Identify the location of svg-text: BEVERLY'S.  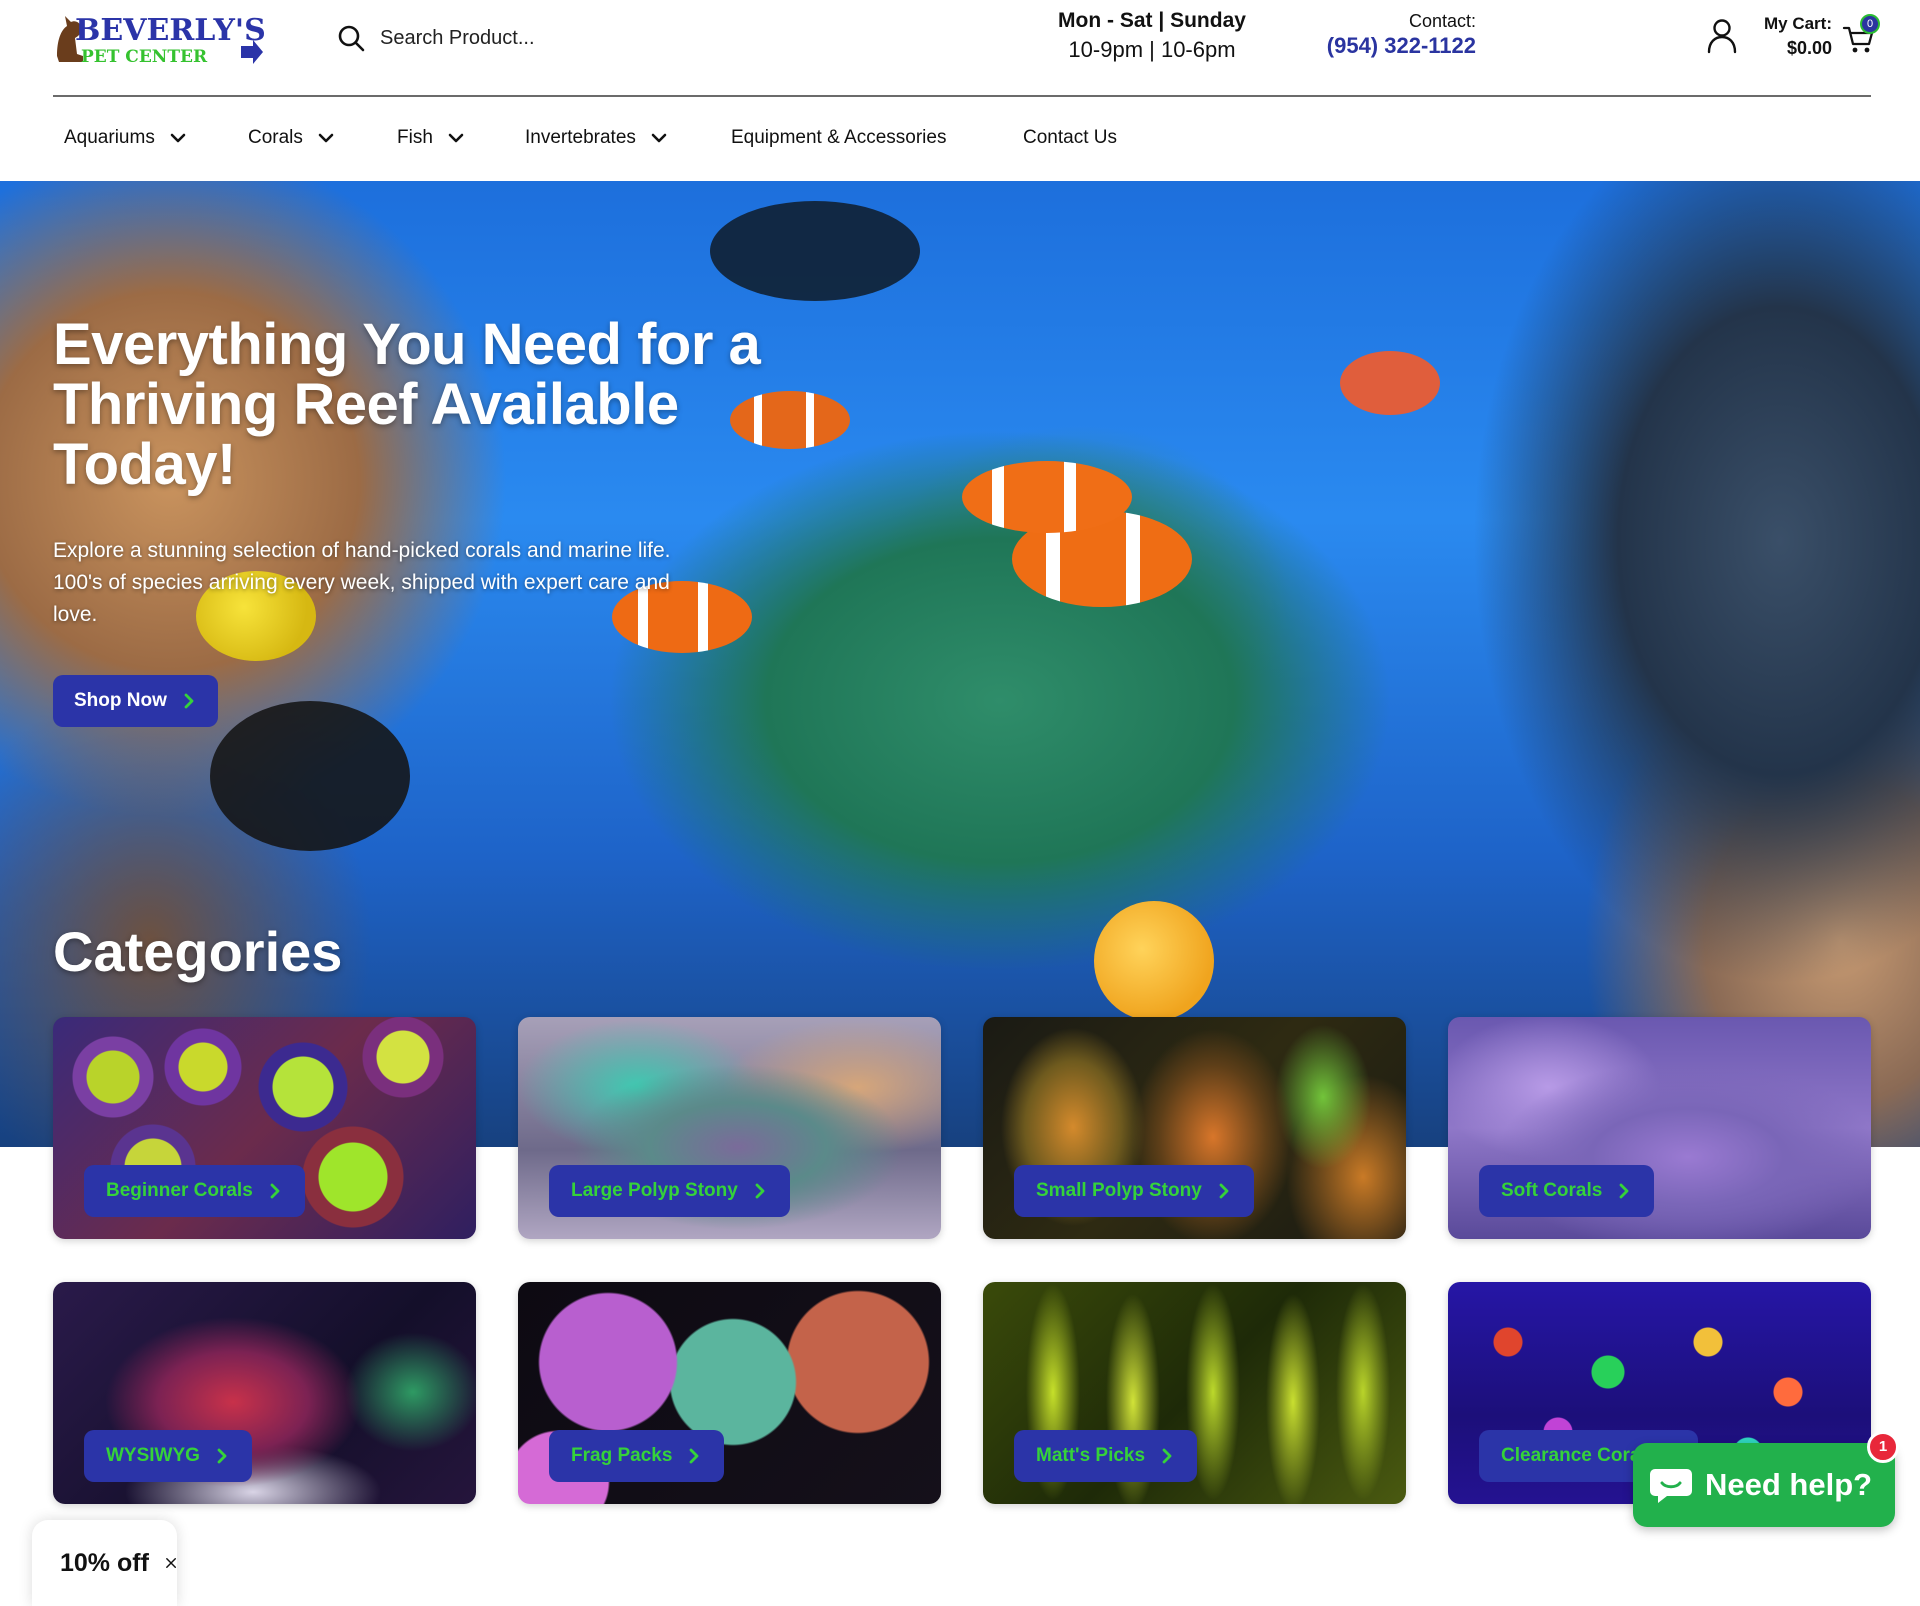
(170, 30).